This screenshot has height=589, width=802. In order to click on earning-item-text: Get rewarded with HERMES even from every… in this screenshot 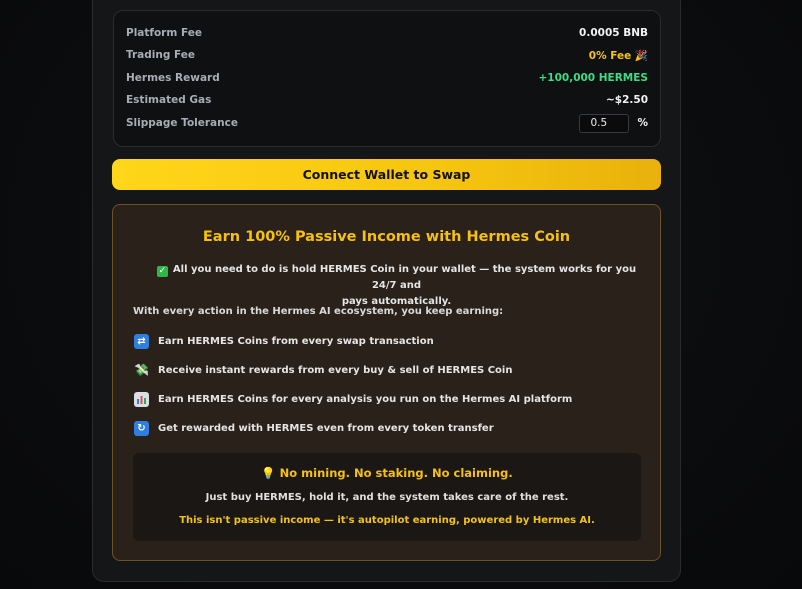, I will do `click(326, 428)`.